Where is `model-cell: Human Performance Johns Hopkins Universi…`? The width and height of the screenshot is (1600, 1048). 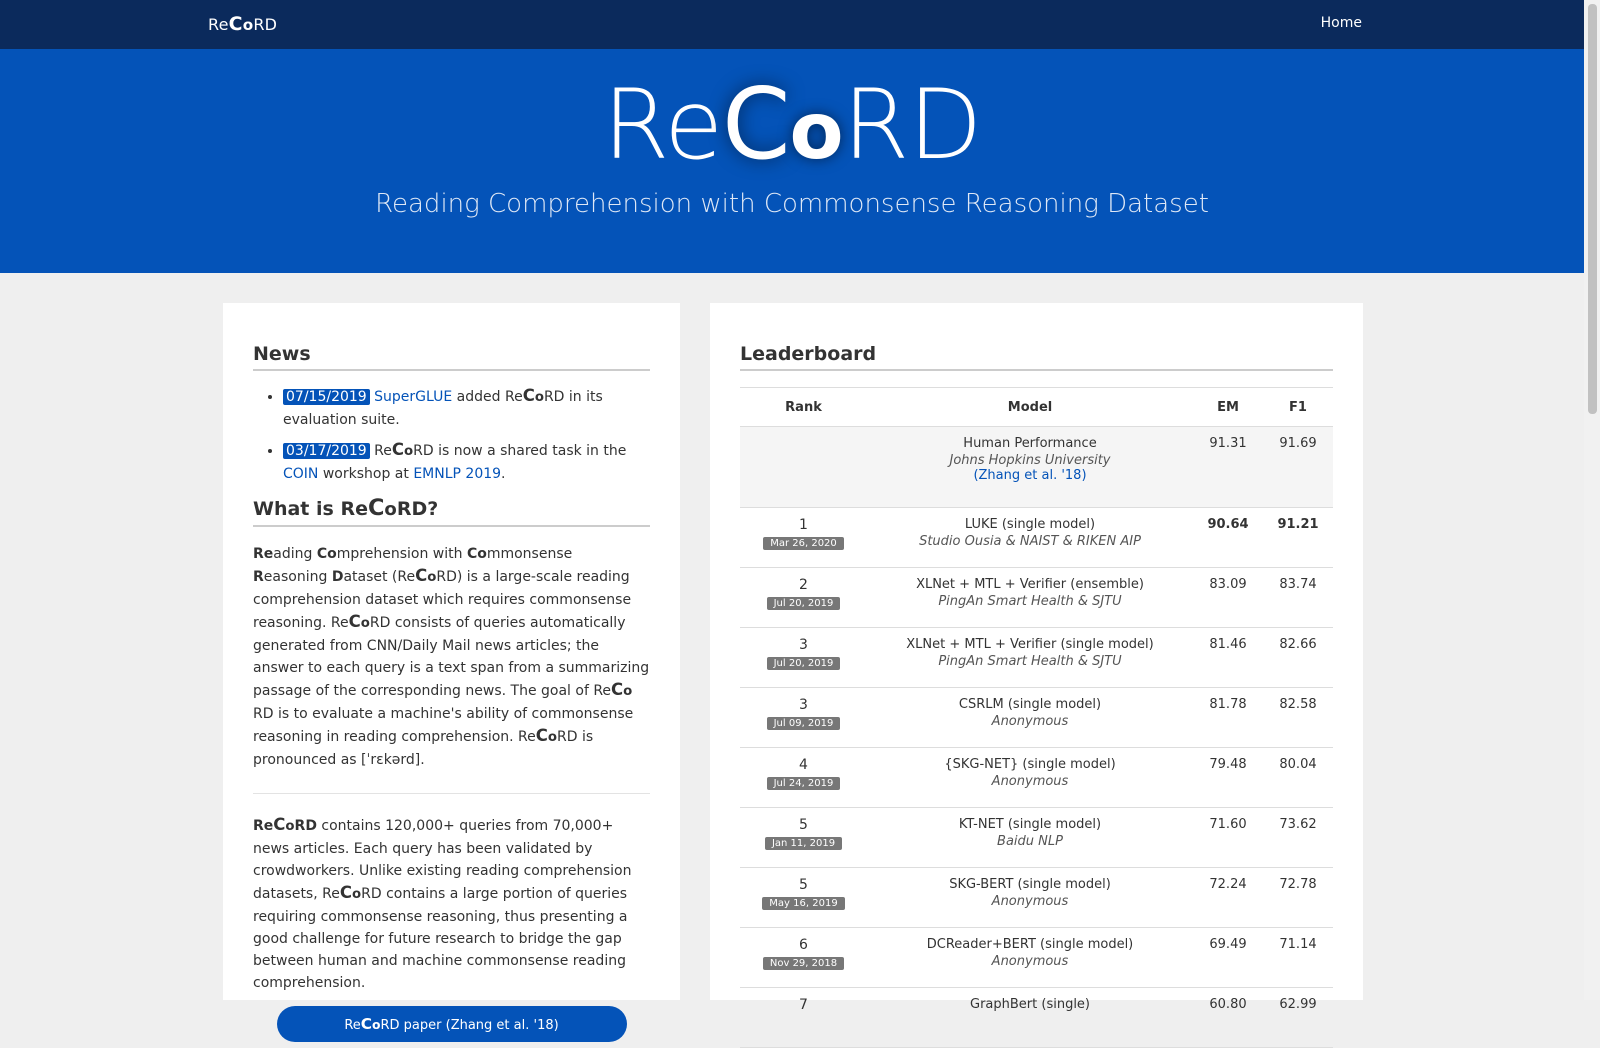
model-cell: Human Performance Johns Hopkins Universi… is located at coordinates (1030, 467).